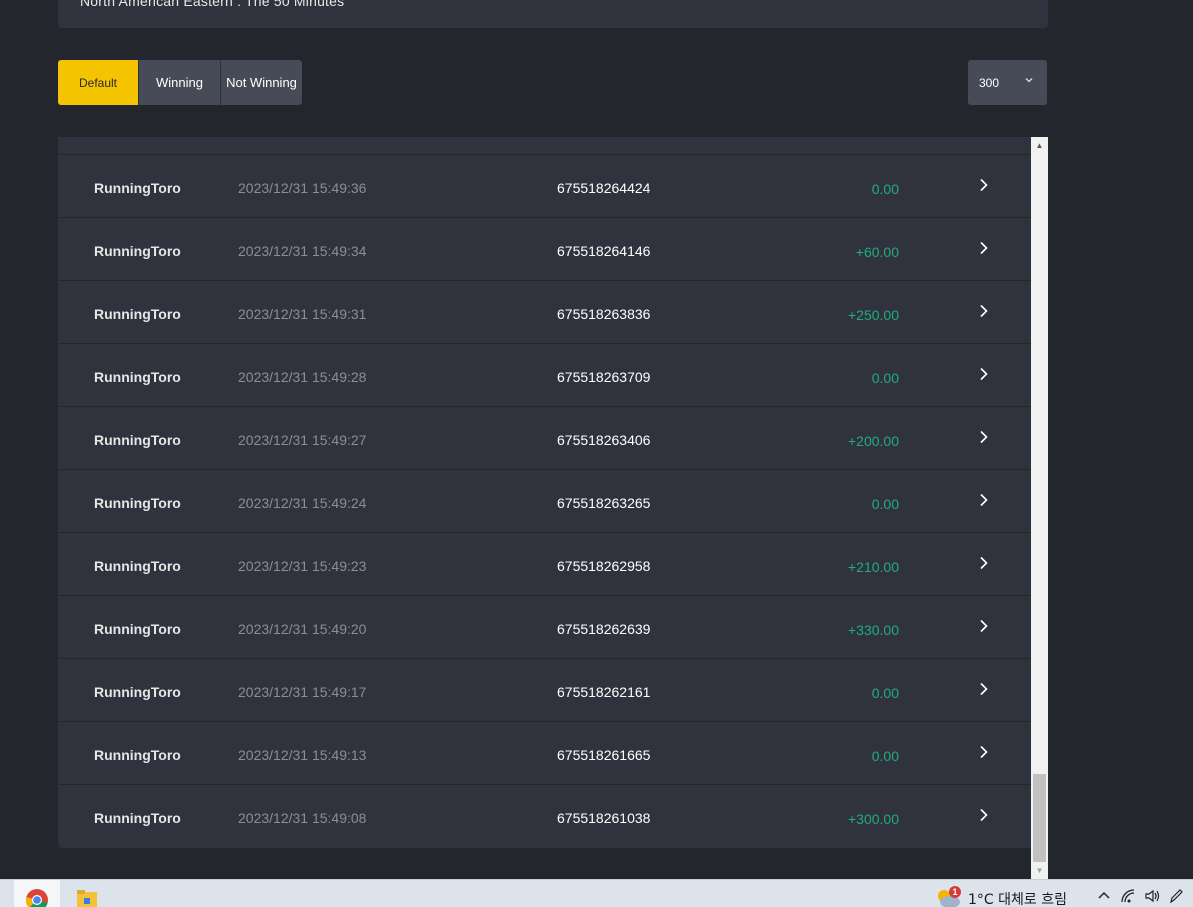  Describe the element at coordinates (261, 82) in the screenshot. I see `filter-not-winning-button: Not Winning` at that location.